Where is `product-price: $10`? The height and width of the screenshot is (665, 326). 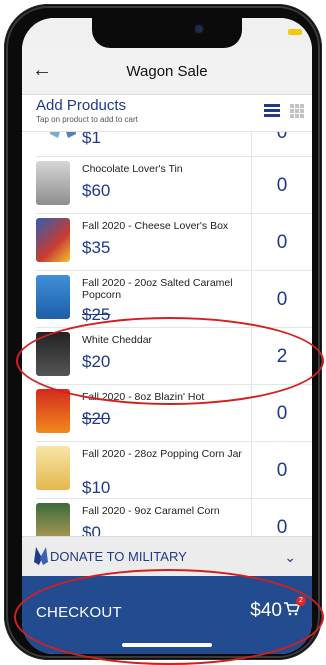
product-price: $10 is located at coordinates (96, 487).